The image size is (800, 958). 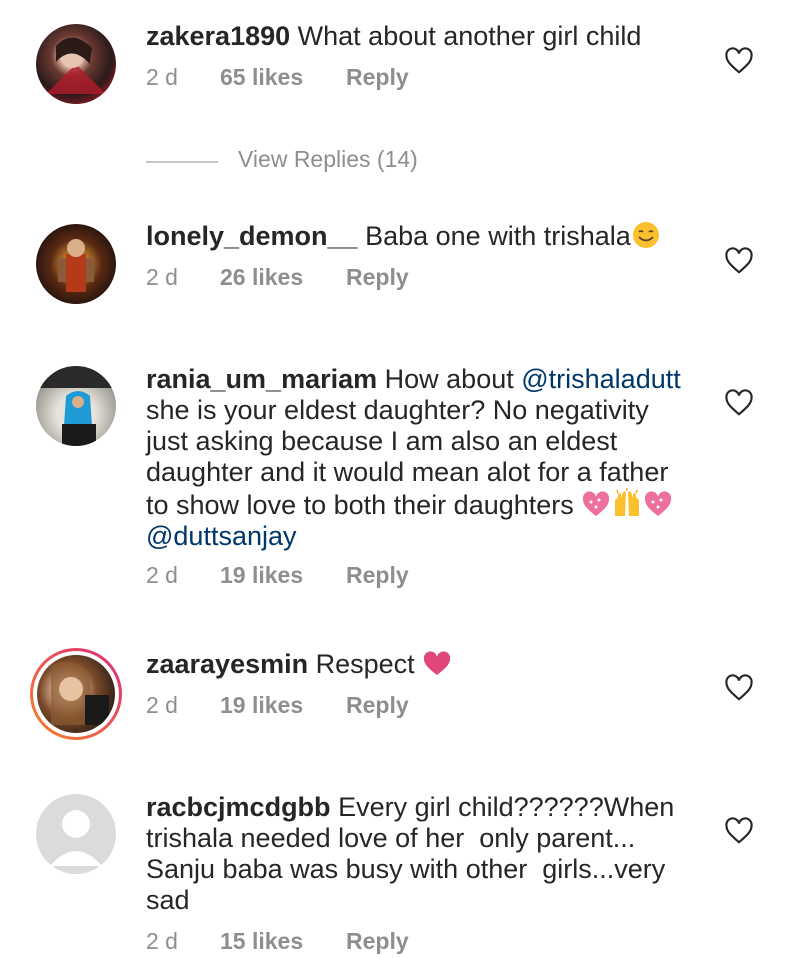 I want to click on username: rania_um_mariam, so click(x=261, y=379).